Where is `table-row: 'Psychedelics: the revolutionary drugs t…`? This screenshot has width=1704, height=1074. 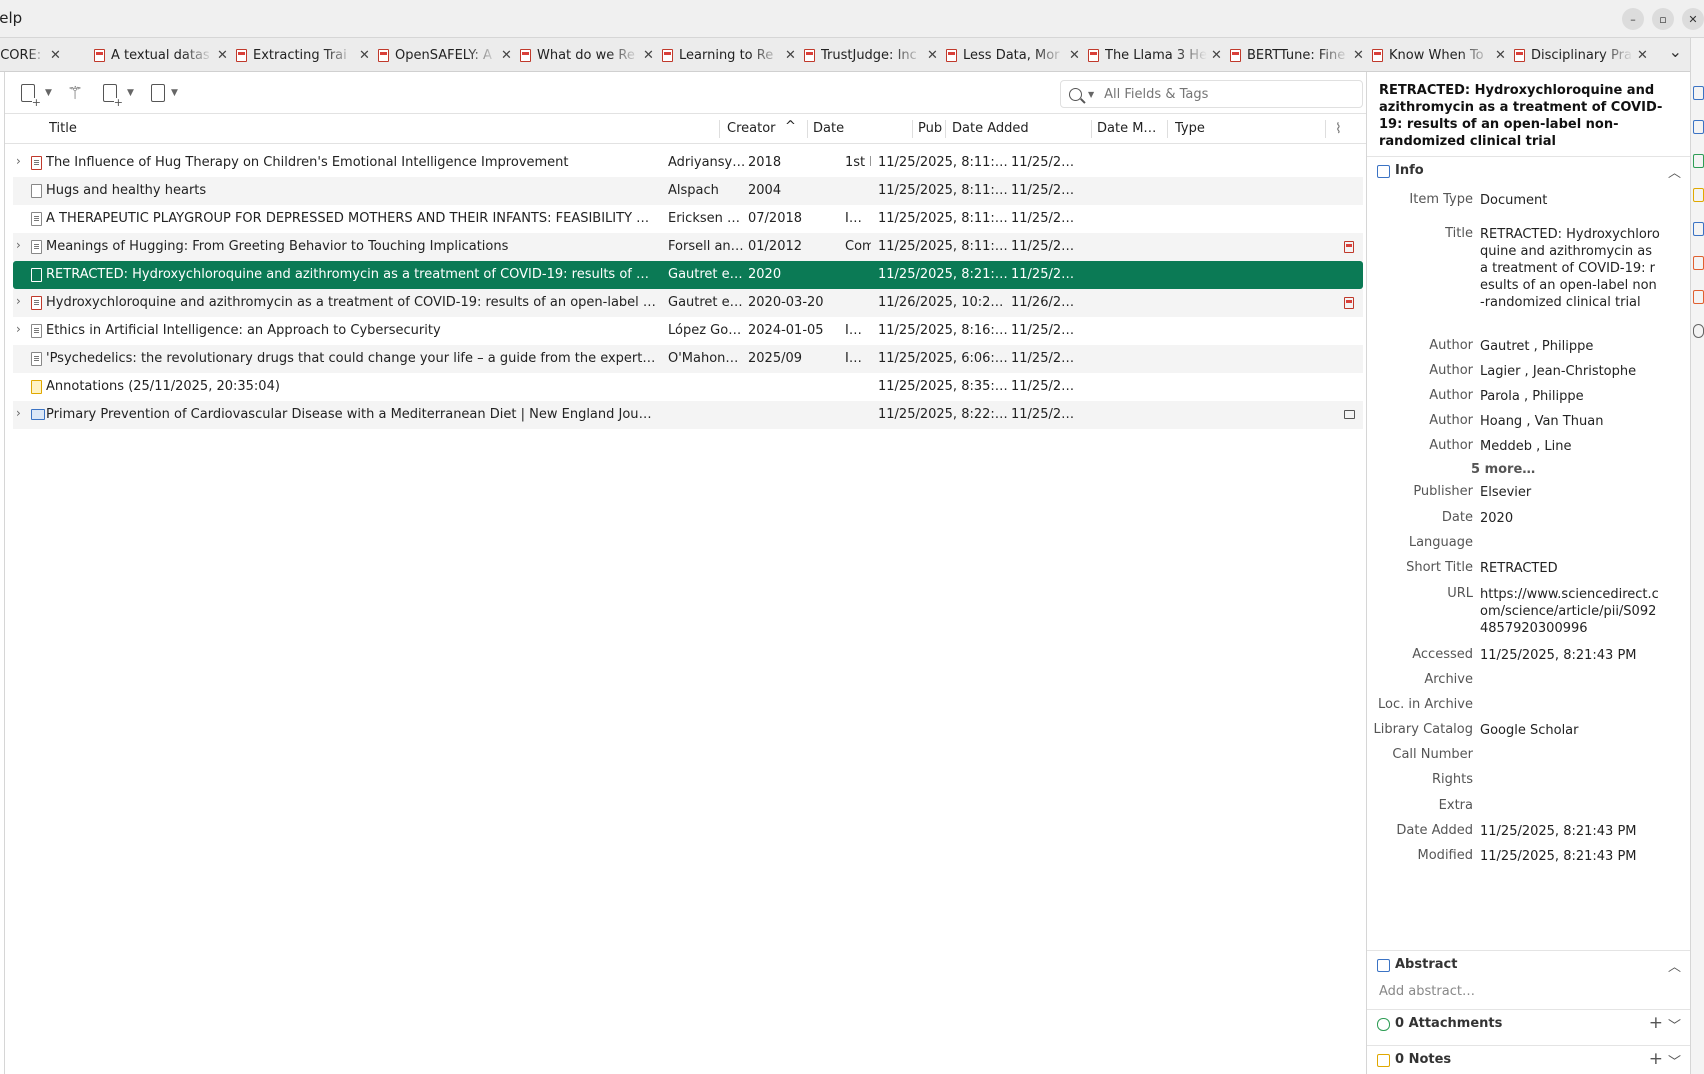 table-row: 'Psychedelics: the revolutionary drugs t… is located at coordinates (688, 359).